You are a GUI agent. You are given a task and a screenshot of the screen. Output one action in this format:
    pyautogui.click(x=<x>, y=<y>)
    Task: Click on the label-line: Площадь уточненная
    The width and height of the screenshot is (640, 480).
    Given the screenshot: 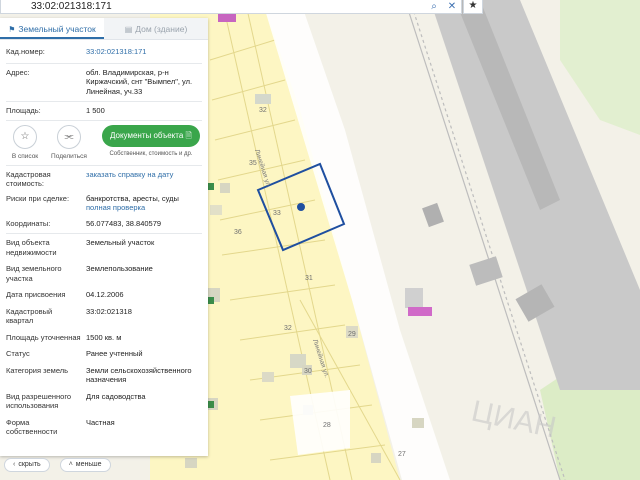 What is the action you would take?
    pyautogui.click(x=43, y=337)
    